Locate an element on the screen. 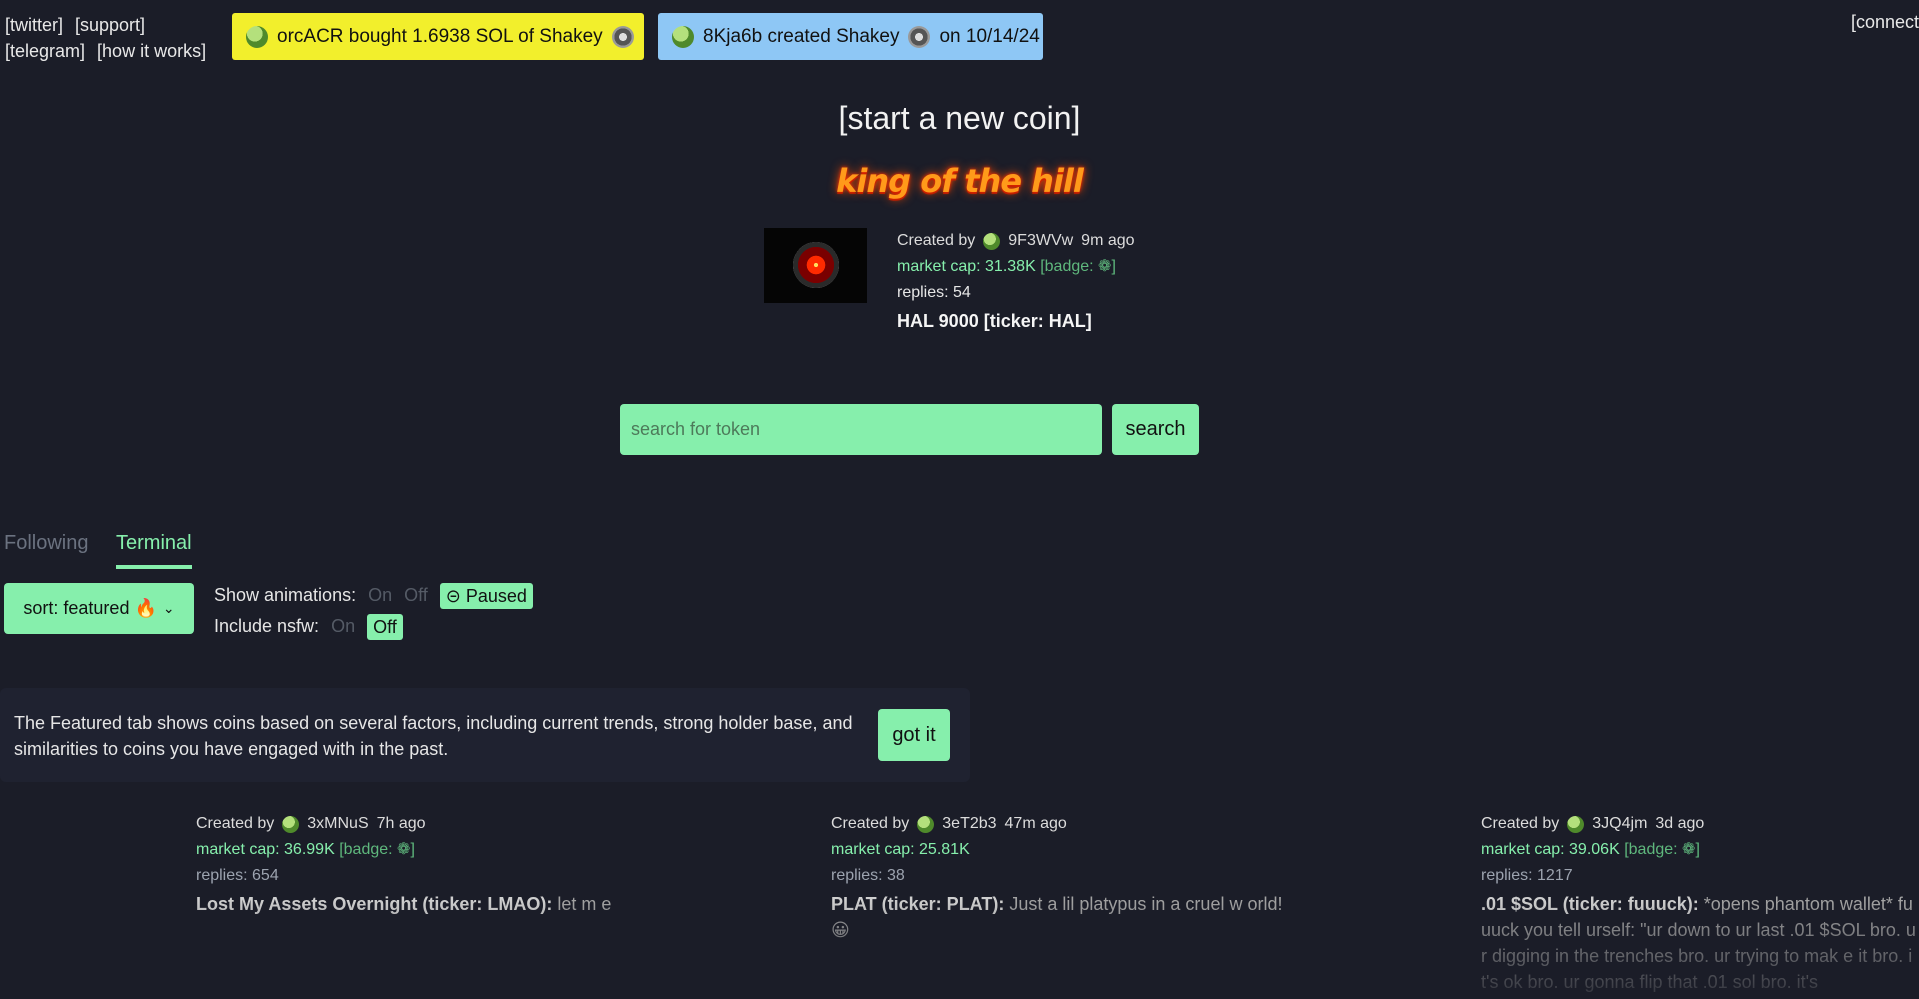 Image resolution: width=1919 pixels, height=999 pixels. search-input is located at coordinates (861, 429).